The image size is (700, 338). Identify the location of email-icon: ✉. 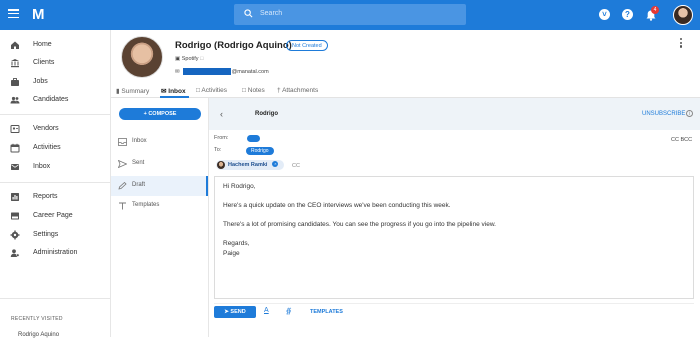
(177, 71).